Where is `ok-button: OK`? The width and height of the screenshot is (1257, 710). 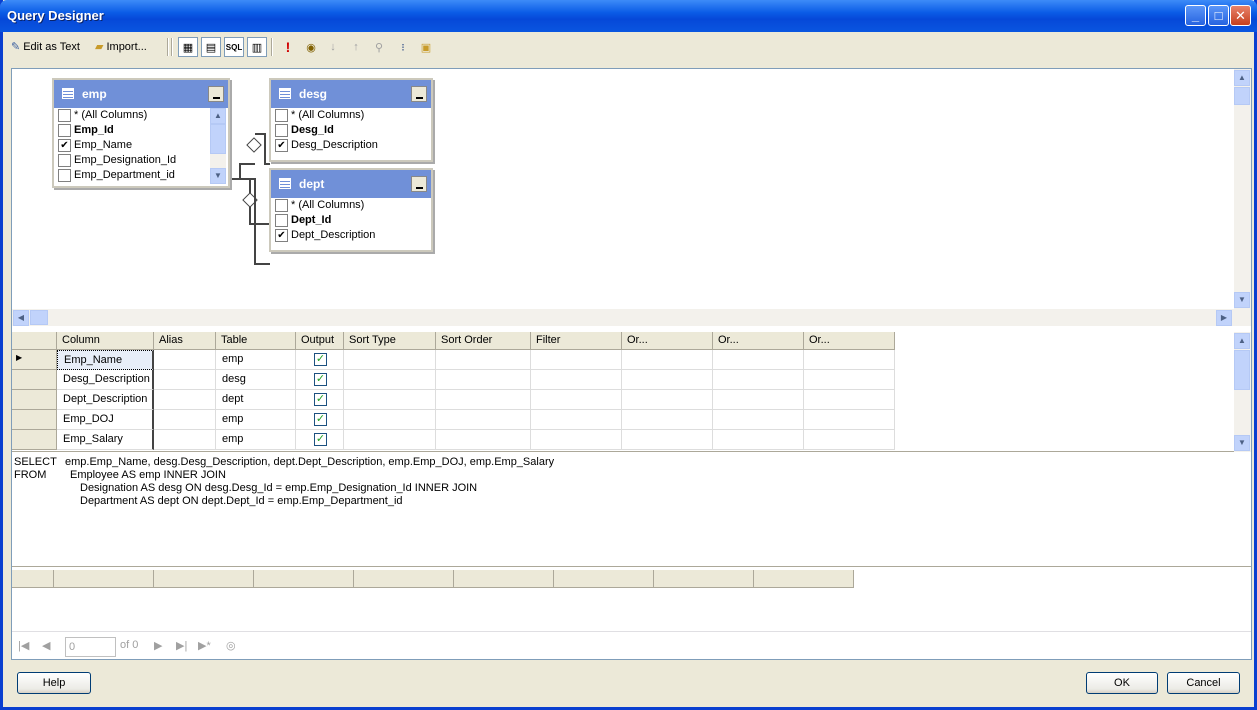 ok-button: OK is located at coordinates (1122, 683).